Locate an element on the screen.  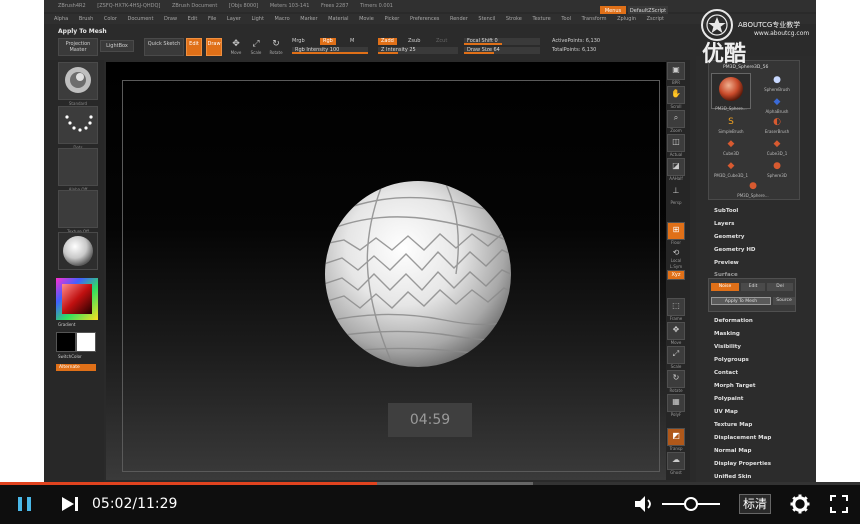
palette-layers: Layers is located at coordinates (724, 224).